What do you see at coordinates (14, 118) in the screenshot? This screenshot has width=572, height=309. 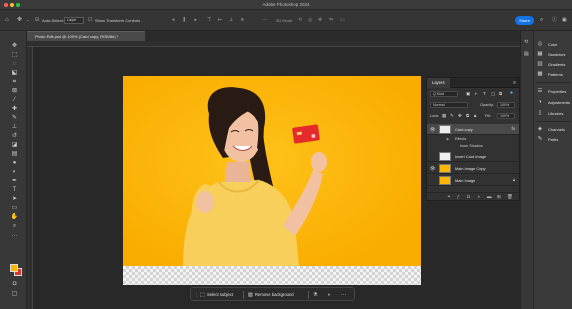 I see `brush-tool-icon: ✎` at bounding box center [14, 118].